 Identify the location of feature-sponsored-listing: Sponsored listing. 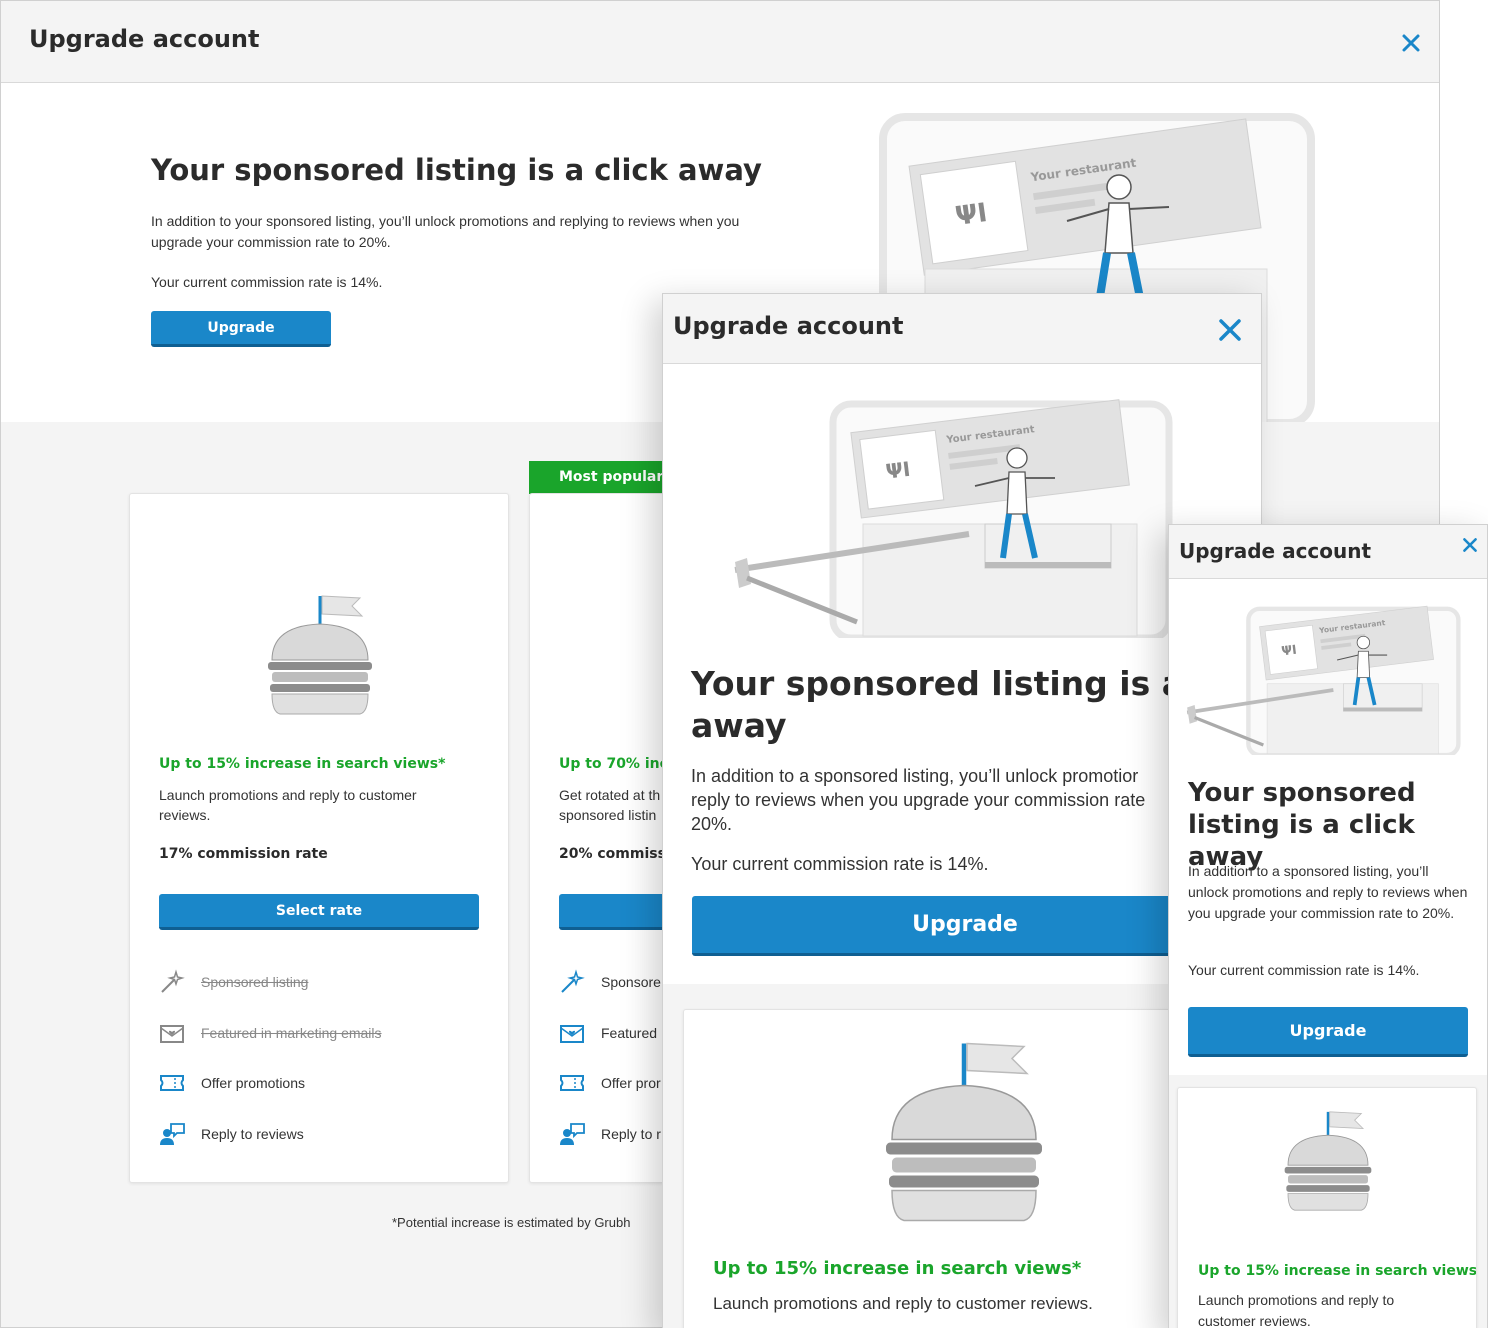
(233, 982).